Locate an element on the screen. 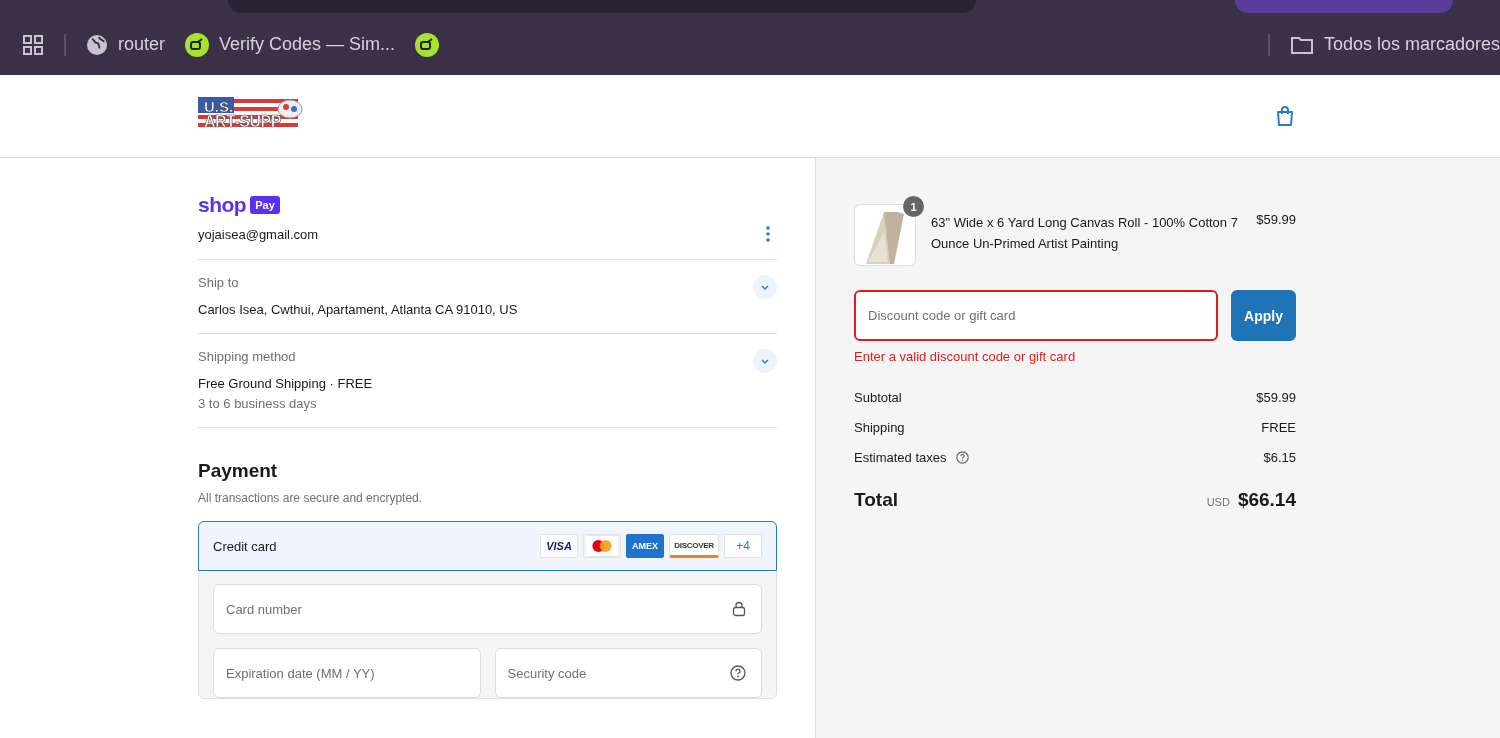 Image resolution: width=1500 pixels, height=738 pixels. lock-icon is located at coordinates (739, 609).